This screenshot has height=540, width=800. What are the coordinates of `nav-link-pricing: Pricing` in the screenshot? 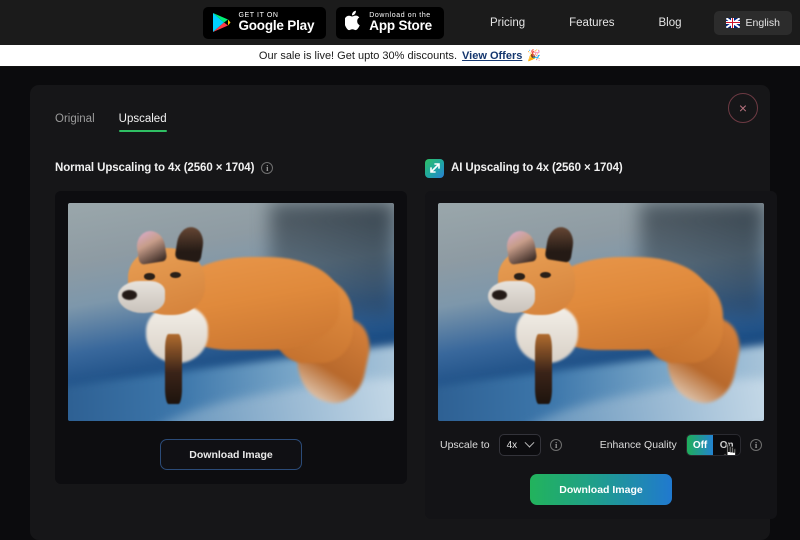 It's located at (507, 23).